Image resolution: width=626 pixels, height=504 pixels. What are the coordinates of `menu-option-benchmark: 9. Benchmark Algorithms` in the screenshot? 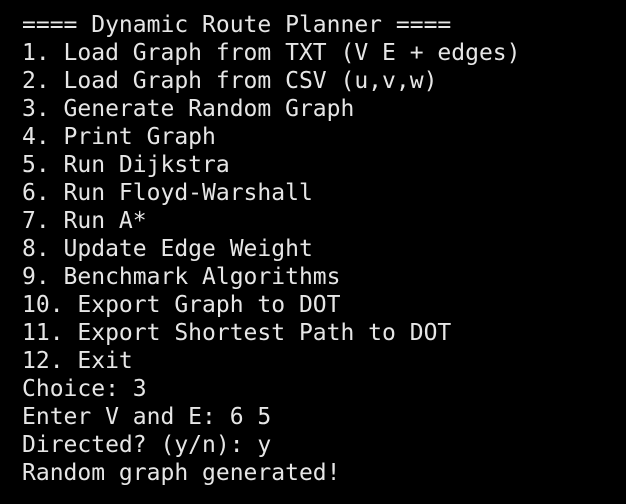 It's located at (181, 277).